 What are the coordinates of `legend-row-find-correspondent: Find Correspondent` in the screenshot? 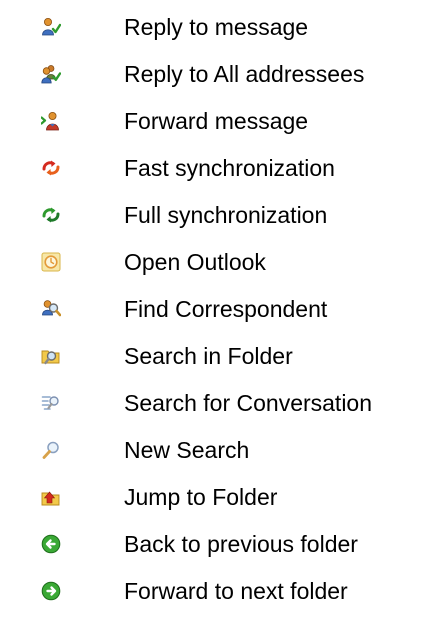 It's located at (220, 309).